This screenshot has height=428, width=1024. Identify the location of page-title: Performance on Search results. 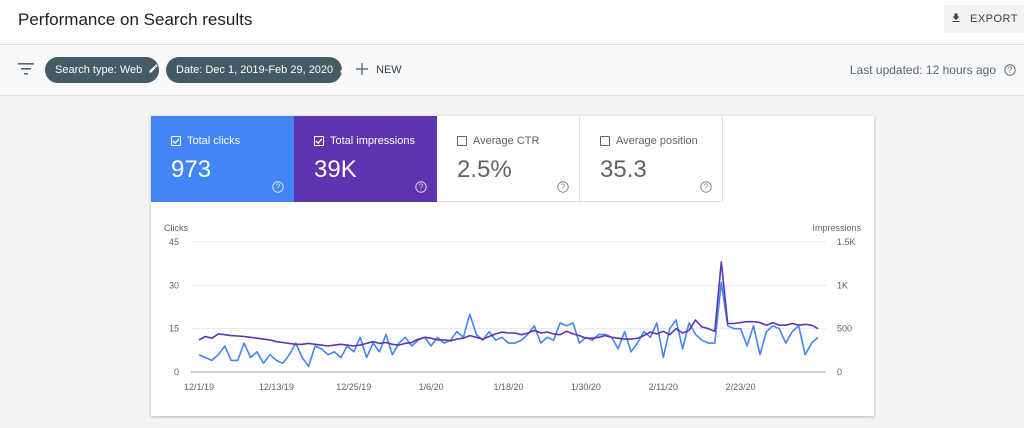
(135, 19).